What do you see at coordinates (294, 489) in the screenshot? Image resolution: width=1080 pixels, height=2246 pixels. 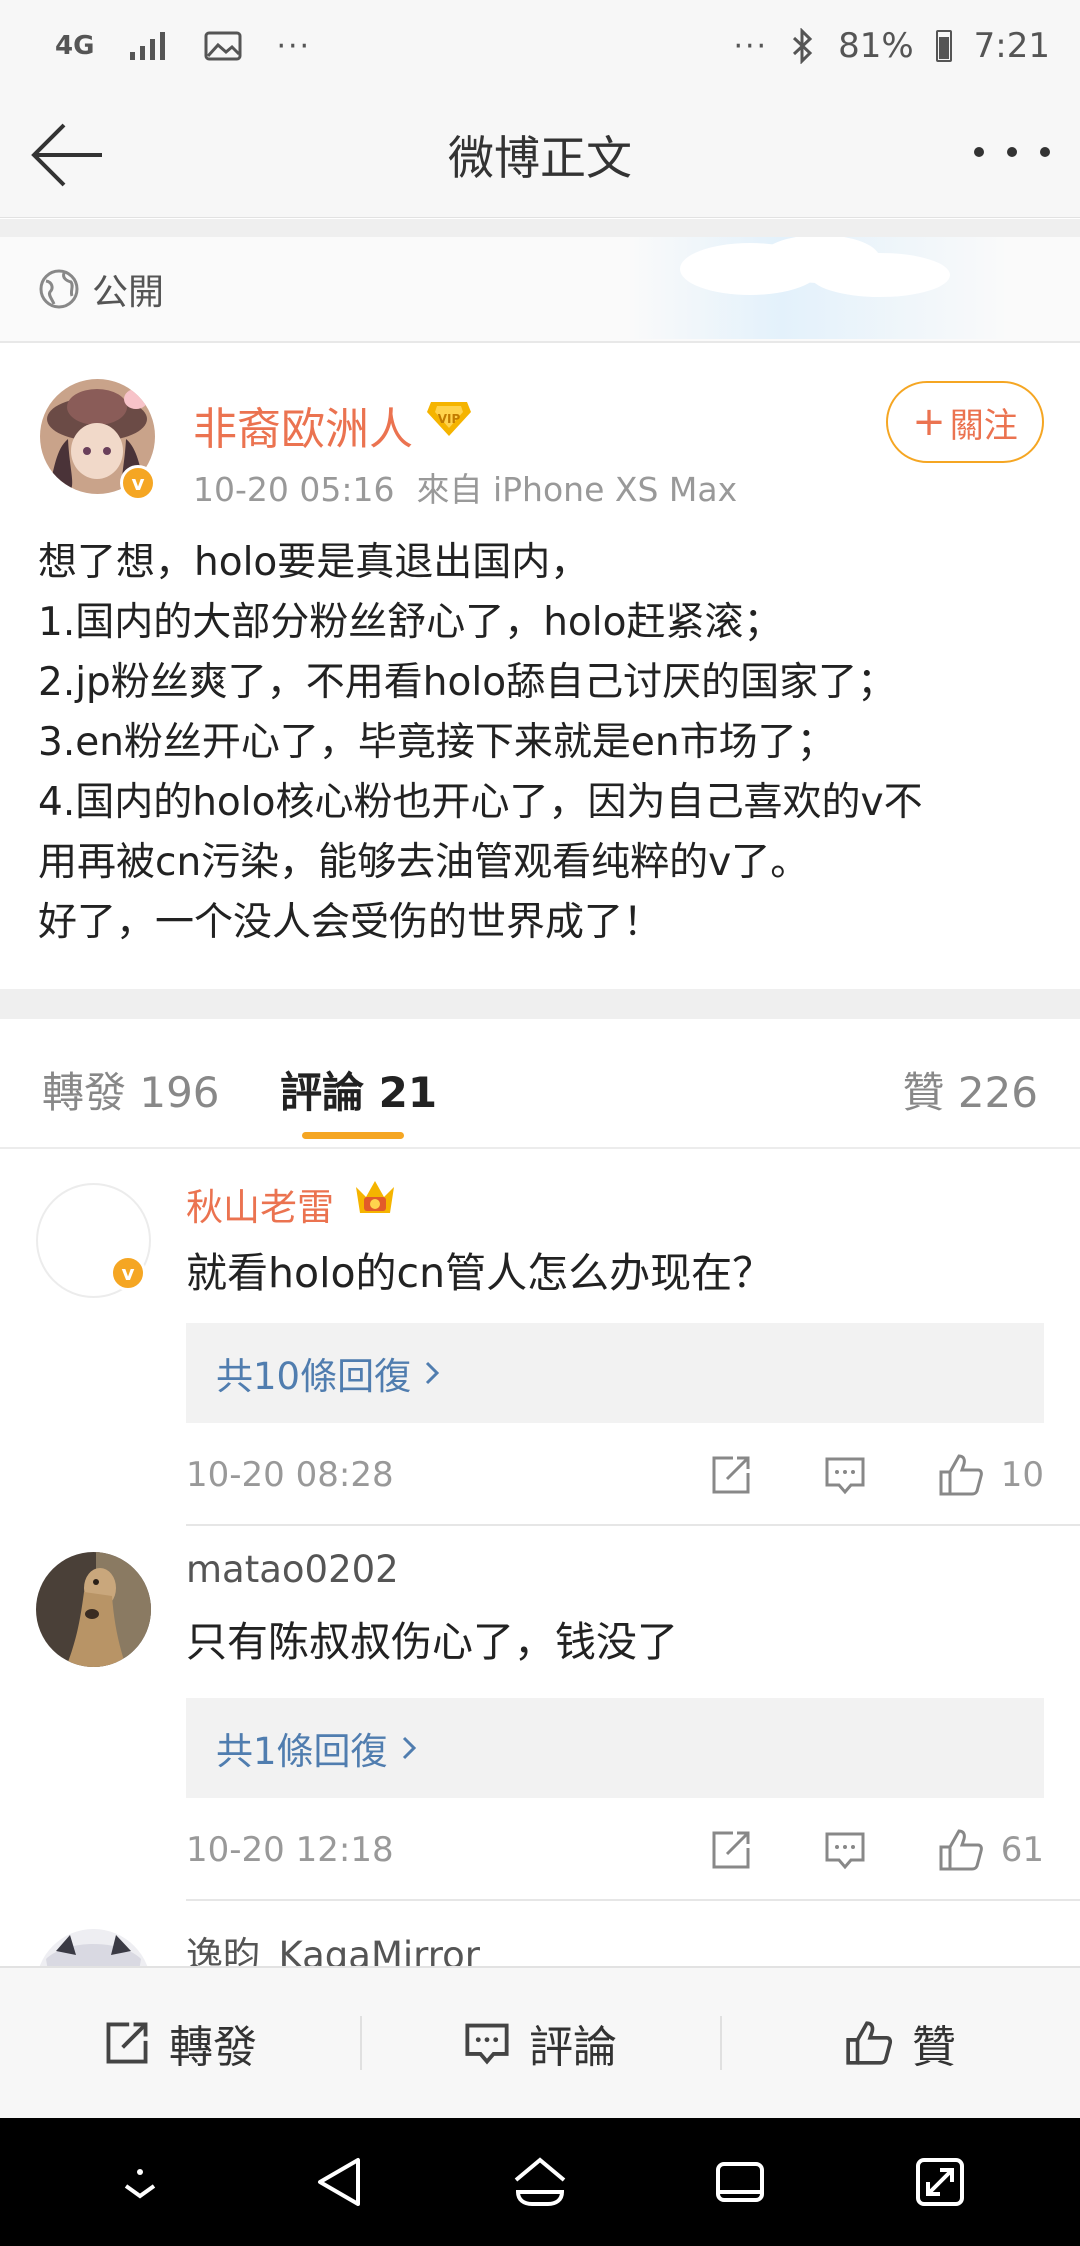 I see `post-date: 10-20 05:16` at bounding box center [294, 489].